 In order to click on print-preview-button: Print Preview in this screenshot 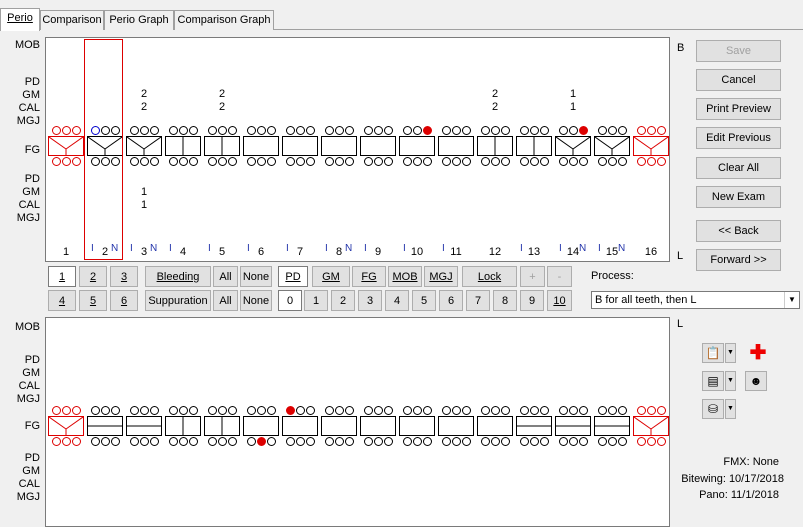, I will do `click(738, 109)`.